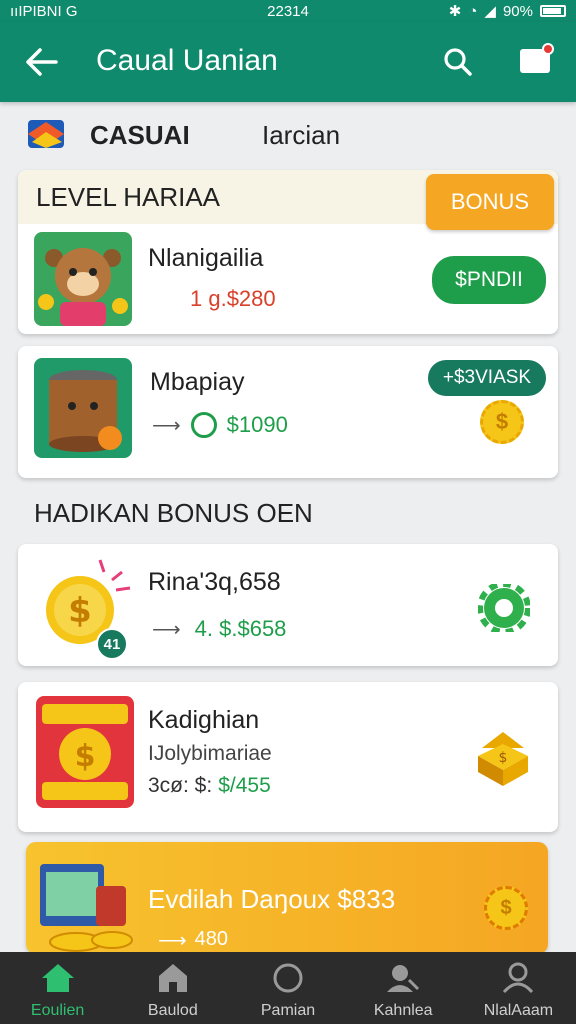 This screenshot has height=1024, width=576. I want to click on item-price-row: ⟶ 4. $.$658, so click(219, 629).